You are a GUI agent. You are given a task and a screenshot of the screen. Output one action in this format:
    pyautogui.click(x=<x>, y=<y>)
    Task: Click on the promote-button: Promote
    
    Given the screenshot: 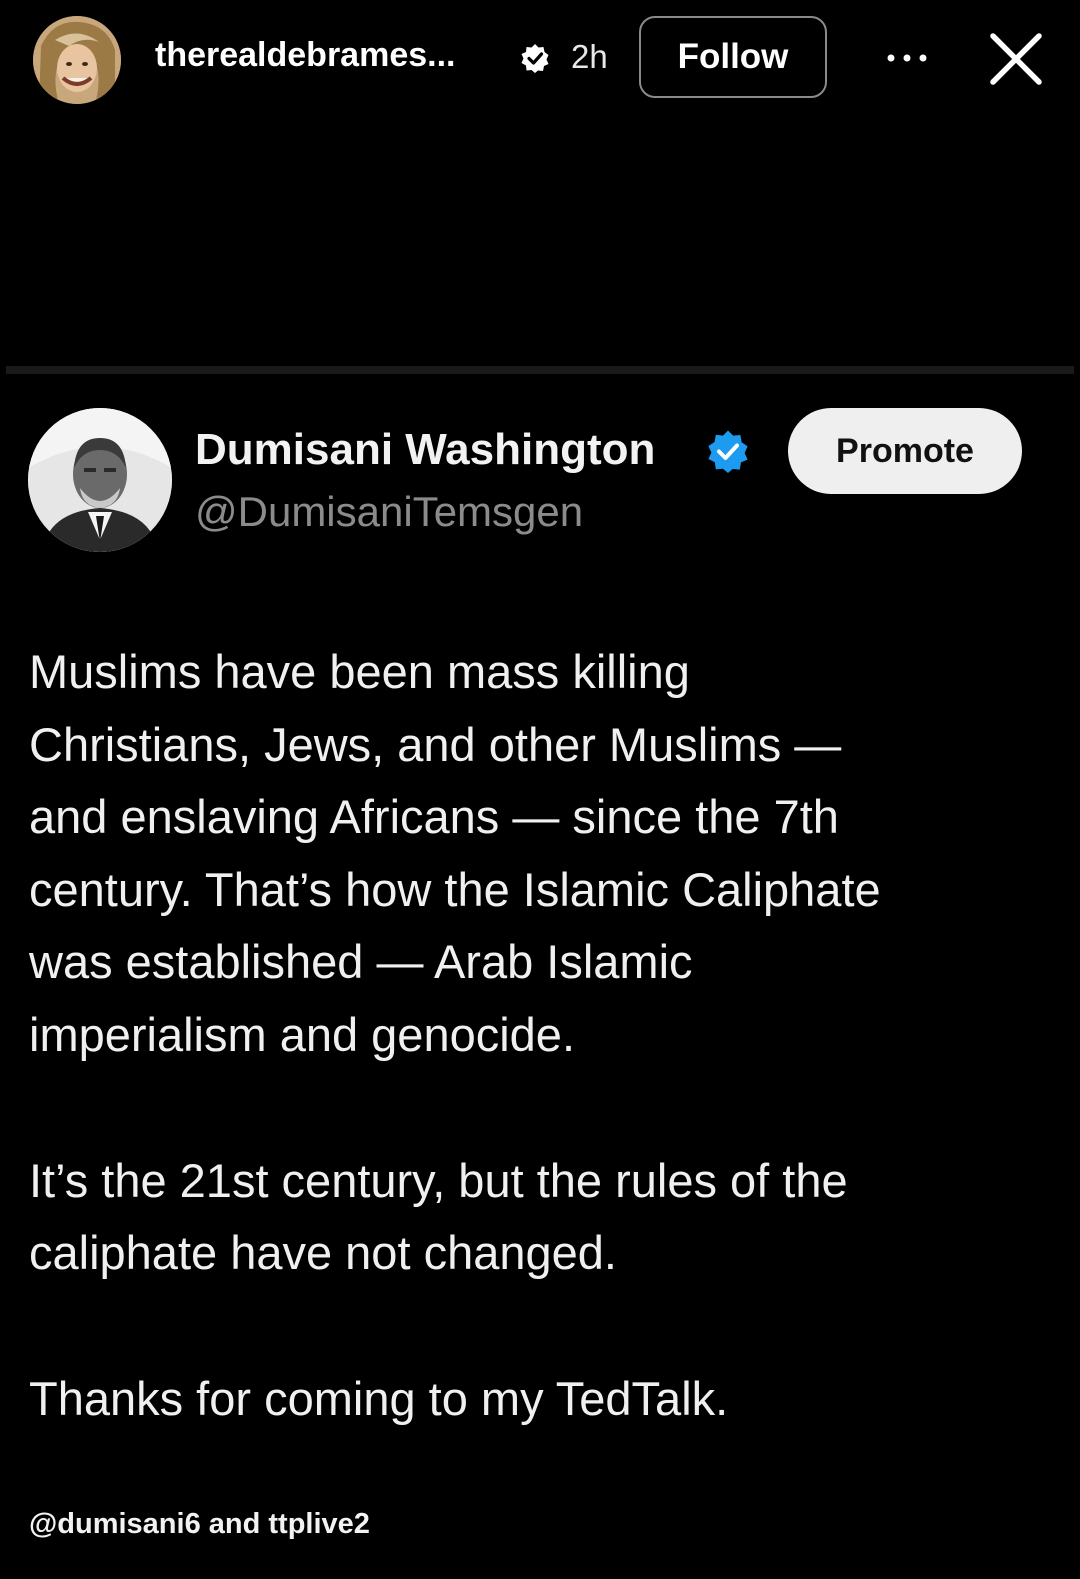 What is the action you would take?
    pyautogui.click(x=905, y=451)
    